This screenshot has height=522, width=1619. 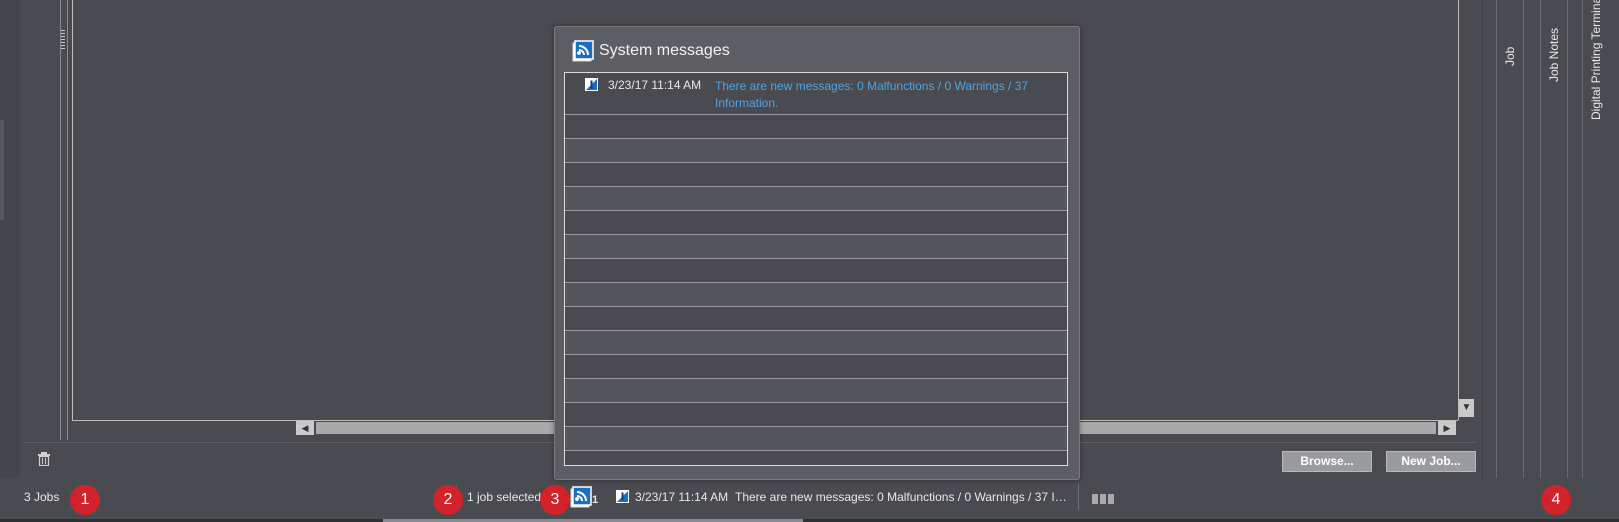 I want to click on tab-job-notes: Job Notes, so click(x=1554, y=239).